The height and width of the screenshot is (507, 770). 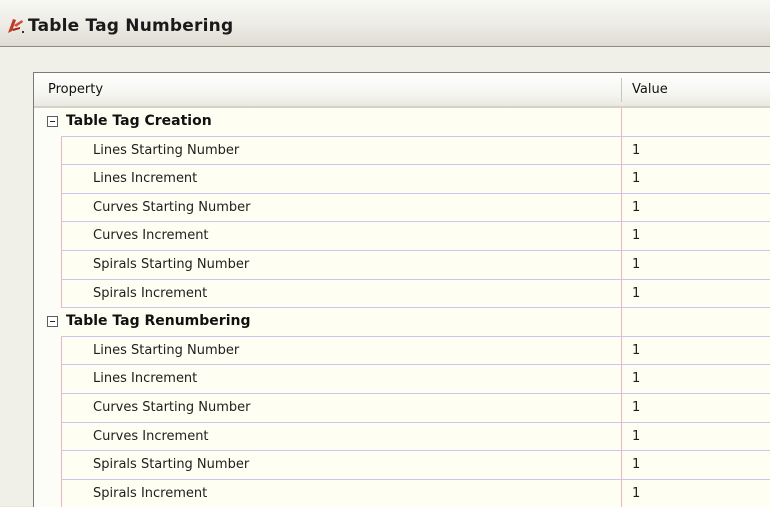 I want to click on title-bar: Table Tag Numbering, so click(x=385, y=23).